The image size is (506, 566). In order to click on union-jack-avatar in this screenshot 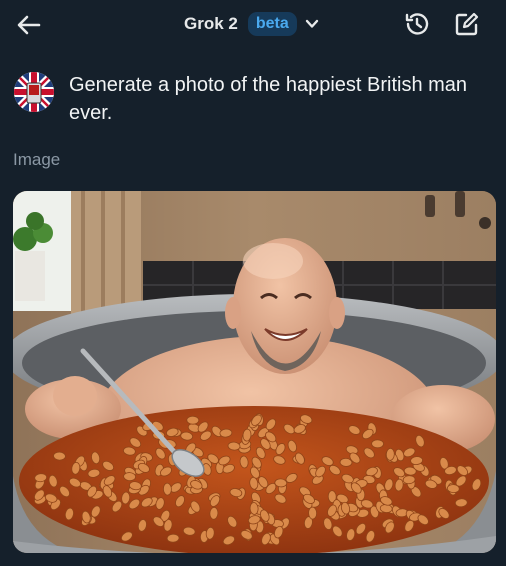, I will do `click(34, 92)`.